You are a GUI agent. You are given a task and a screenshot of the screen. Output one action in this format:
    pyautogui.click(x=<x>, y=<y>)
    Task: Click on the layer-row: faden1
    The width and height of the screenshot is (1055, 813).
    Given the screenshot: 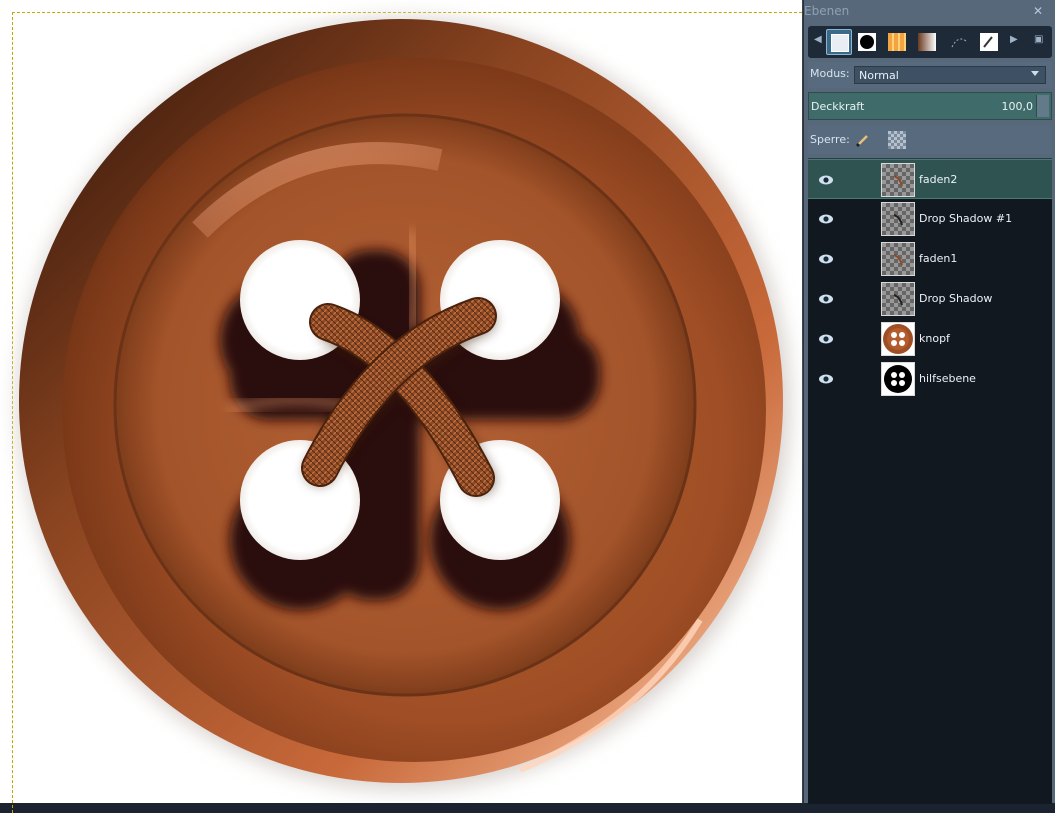 What is the action you would take?
    pyautogui.click(x=930, y=259)
    